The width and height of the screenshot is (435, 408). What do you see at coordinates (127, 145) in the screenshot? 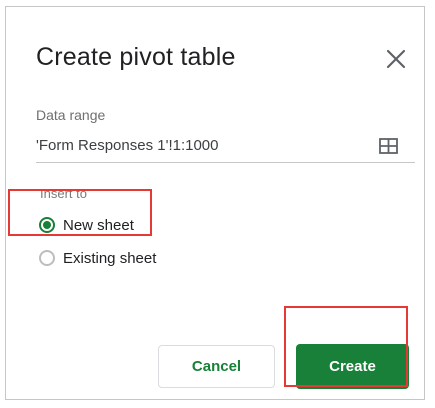
I see `data-range-input: 'Form Responses 1'!1:1000` at bounding box center [127, 145].